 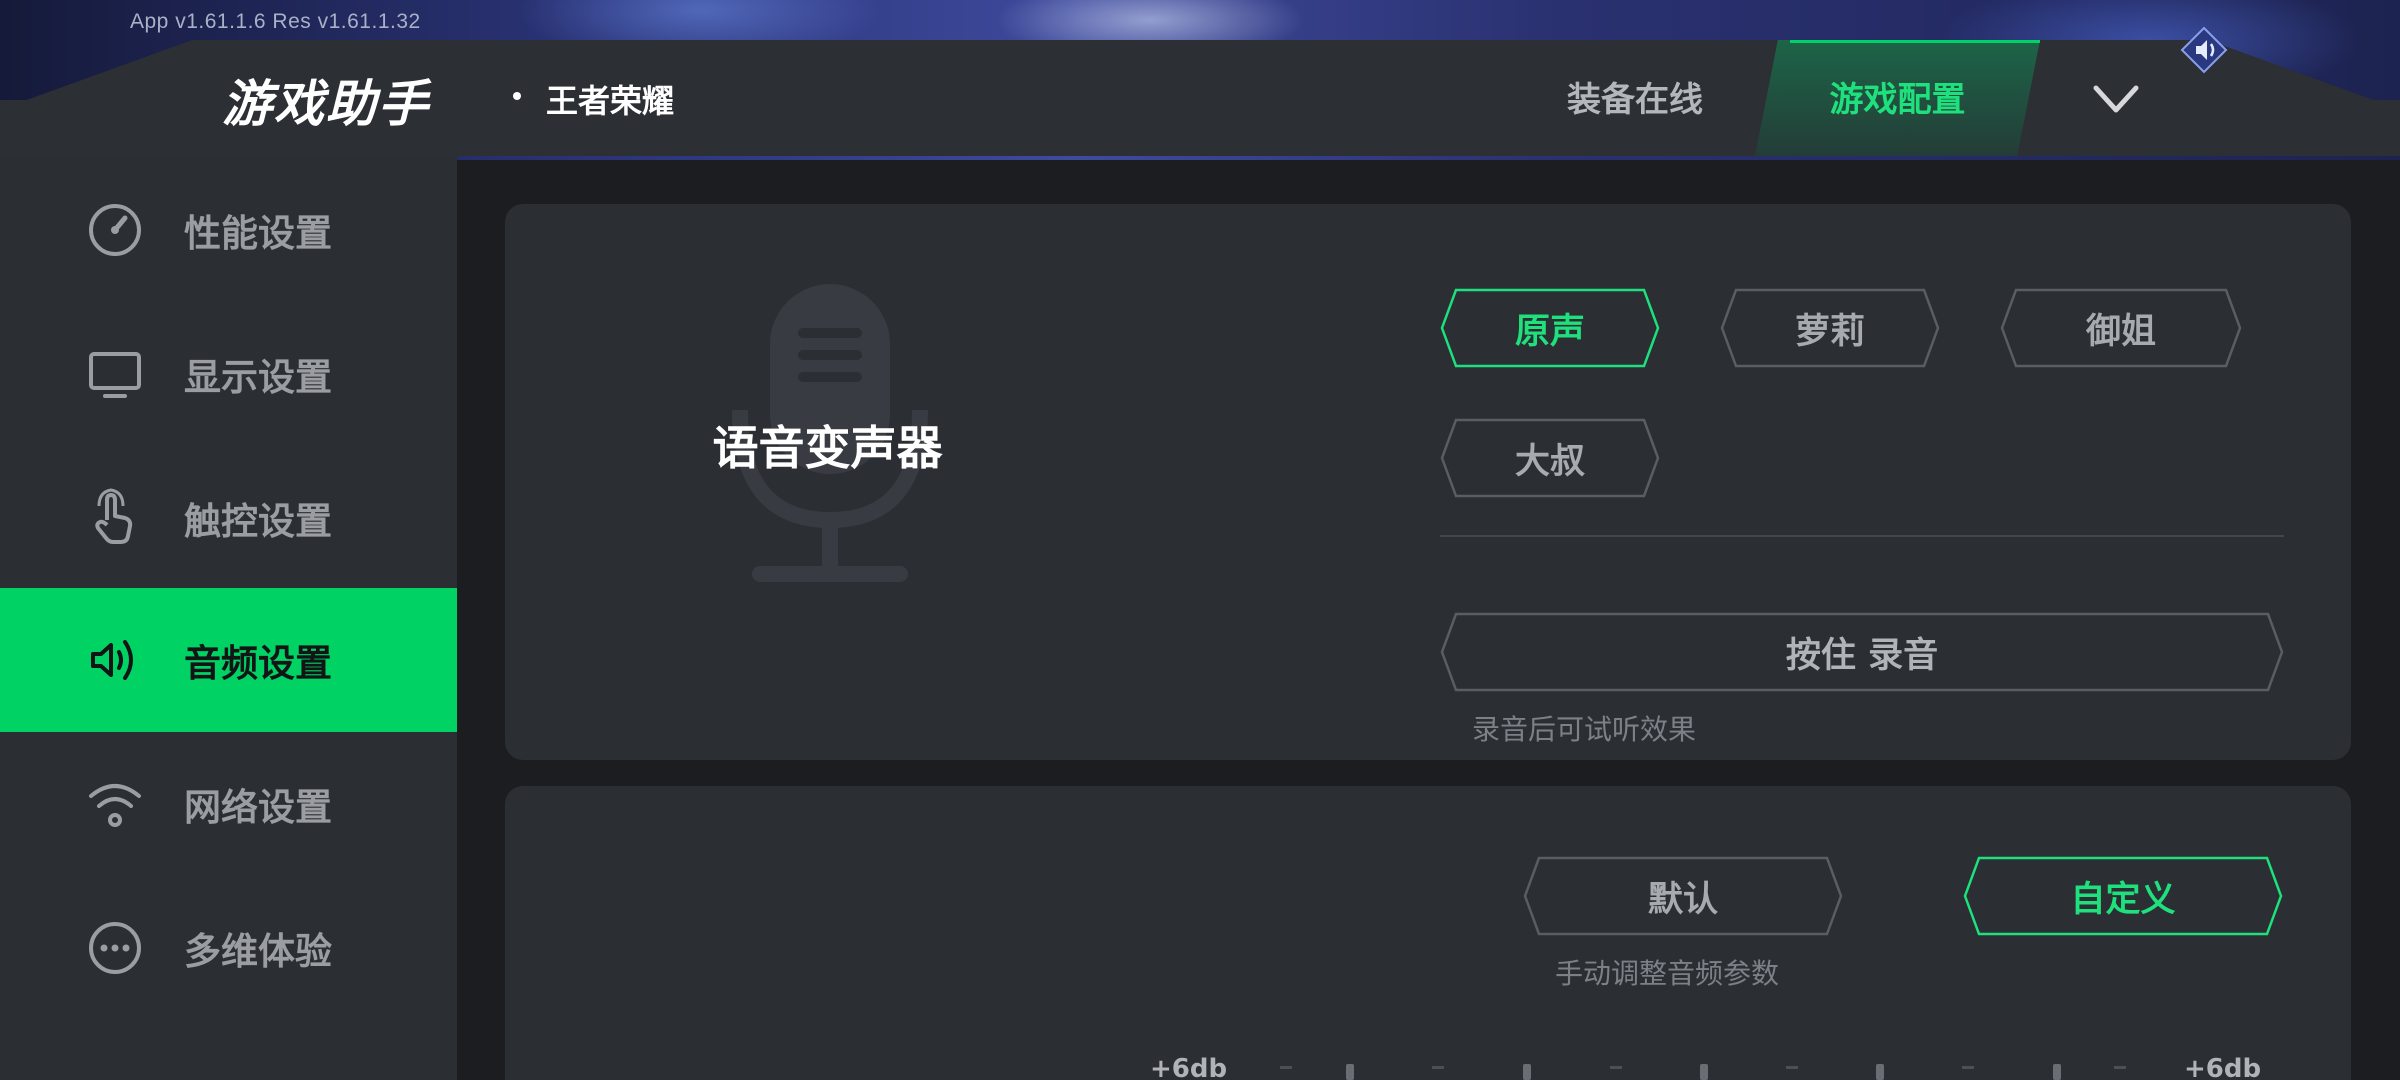 I want to click on eq-right-db-label: +6db, so click(x=2223, y=1067).